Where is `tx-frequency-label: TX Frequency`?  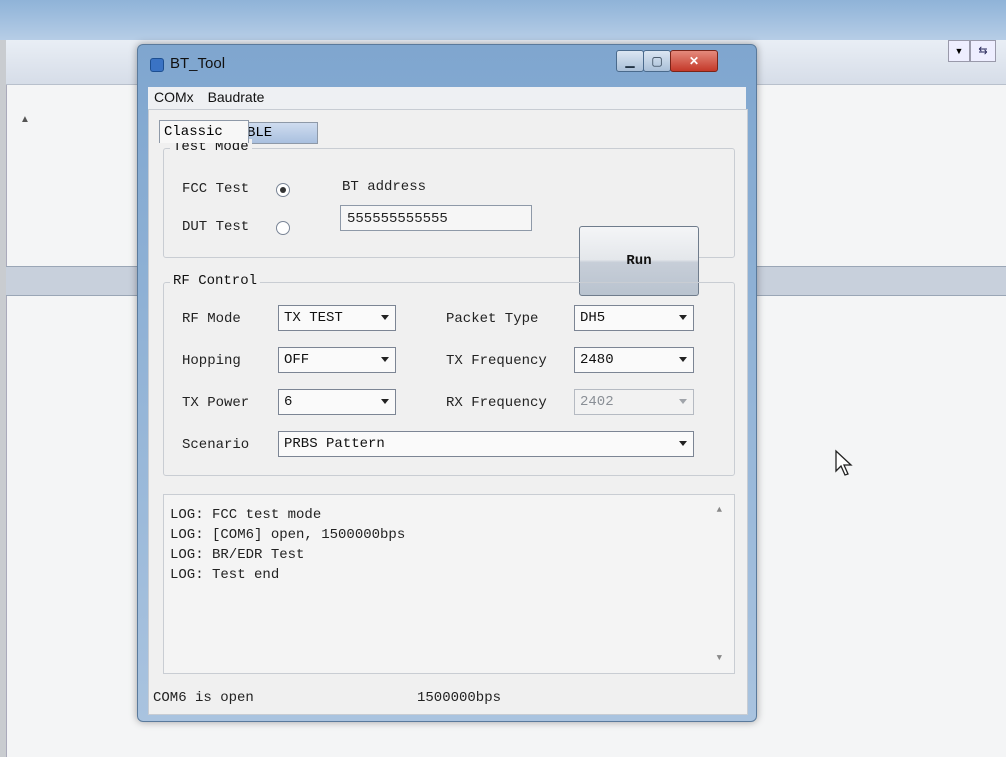 tx-frequency-label: TX Frequency is located at coordinates (496, 361).